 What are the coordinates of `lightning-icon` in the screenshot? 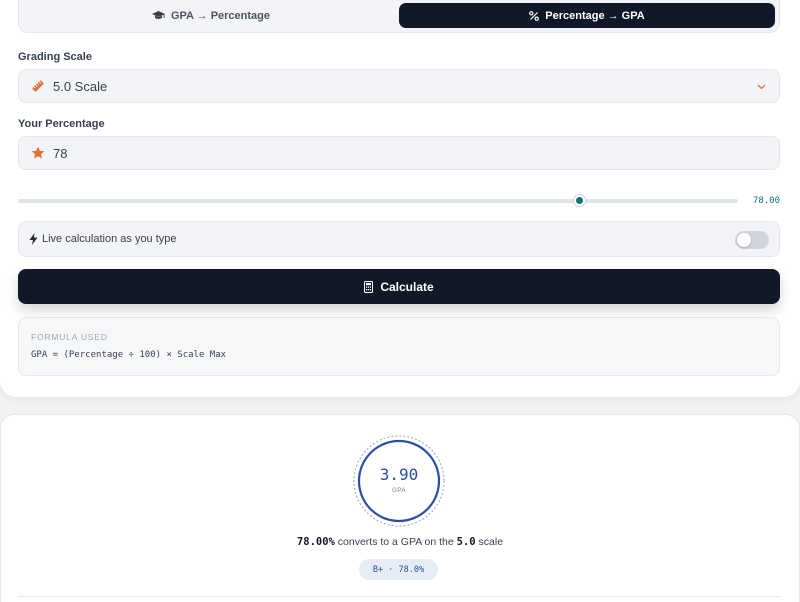 It's located at (33, 239).